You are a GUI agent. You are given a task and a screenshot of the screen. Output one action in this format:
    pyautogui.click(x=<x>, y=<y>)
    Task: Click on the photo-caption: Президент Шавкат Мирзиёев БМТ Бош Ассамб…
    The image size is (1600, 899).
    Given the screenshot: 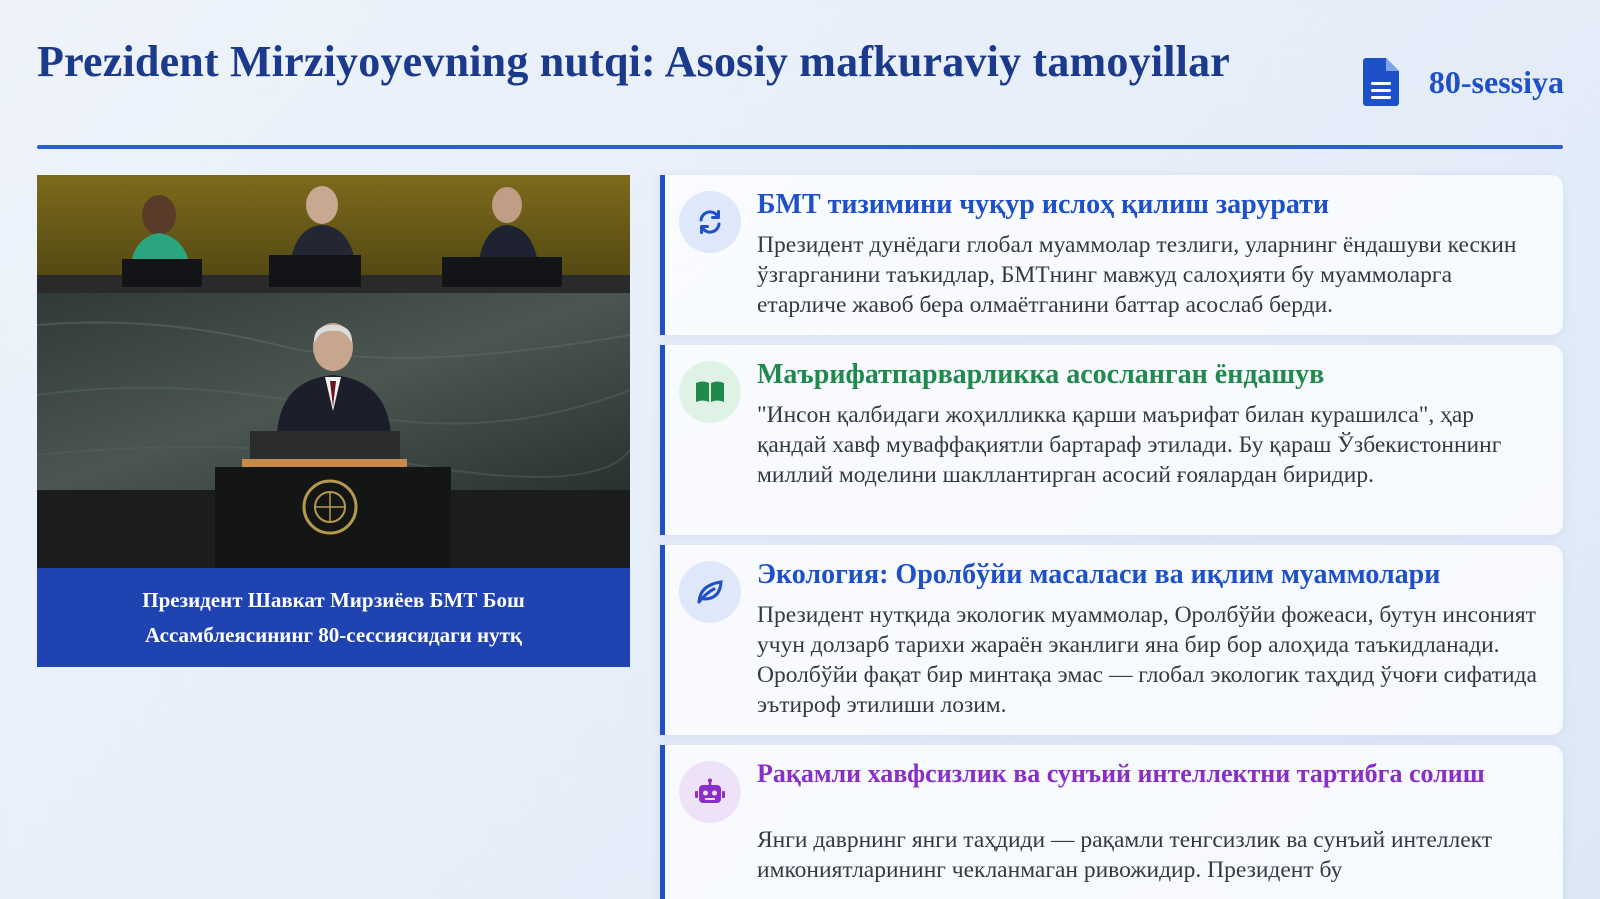 What is the action you would take?
    pyautogui.click(x=333, y=617)
    